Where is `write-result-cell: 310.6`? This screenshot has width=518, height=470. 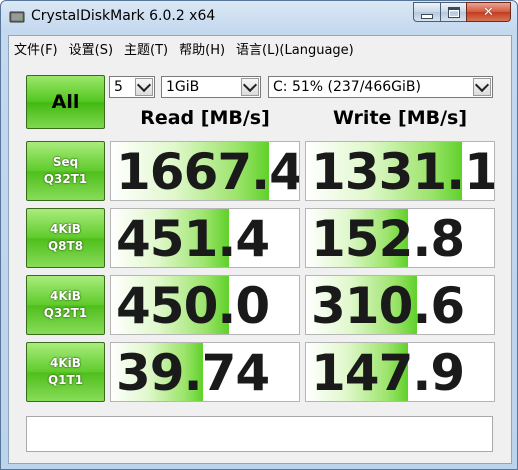
write-result-cell: 310.6 is located at coordinates (400, 305).